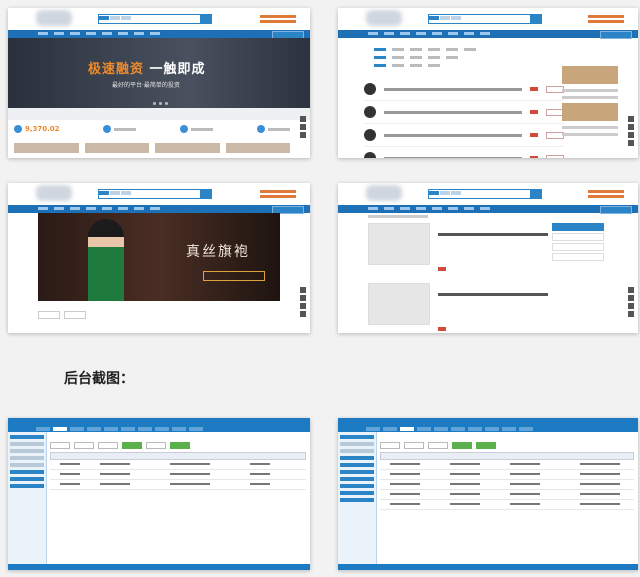  I want to click on screenshot-news, so click(488, 258).